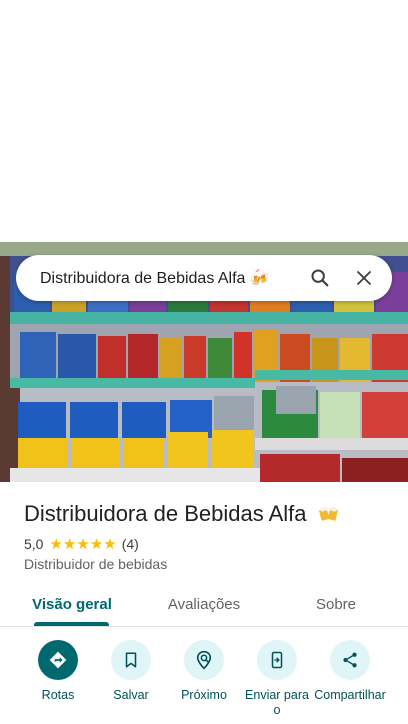 The image size is (408, 724). Describe the element at coordinates (58, 660) in the screenshot. I see `directions-icon` at that location.